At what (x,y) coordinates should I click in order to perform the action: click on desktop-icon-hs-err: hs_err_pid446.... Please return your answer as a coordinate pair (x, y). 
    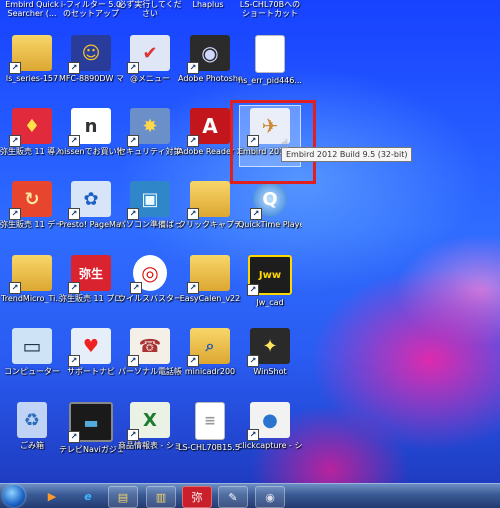
    Looking at the image, I should click on (270, 63).